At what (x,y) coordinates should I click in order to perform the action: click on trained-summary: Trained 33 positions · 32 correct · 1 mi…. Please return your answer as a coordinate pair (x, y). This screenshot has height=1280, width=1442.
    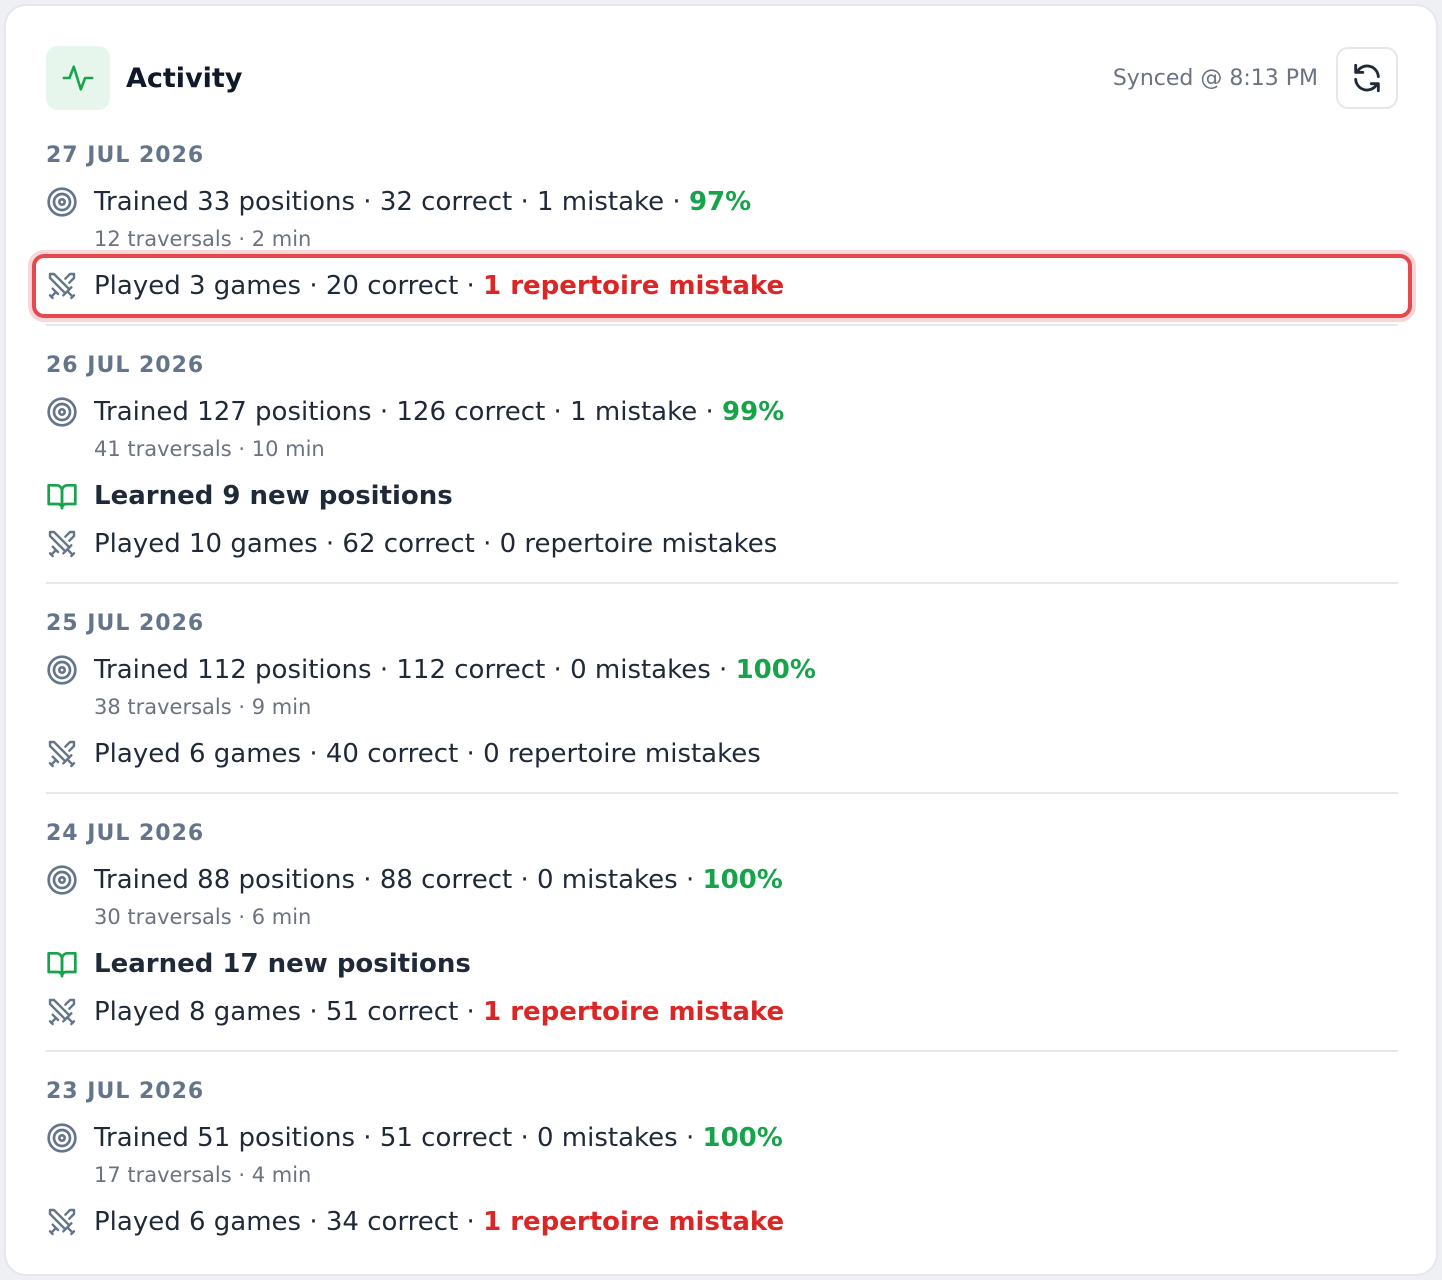
    Looking at the image, I should click on (422, 202).